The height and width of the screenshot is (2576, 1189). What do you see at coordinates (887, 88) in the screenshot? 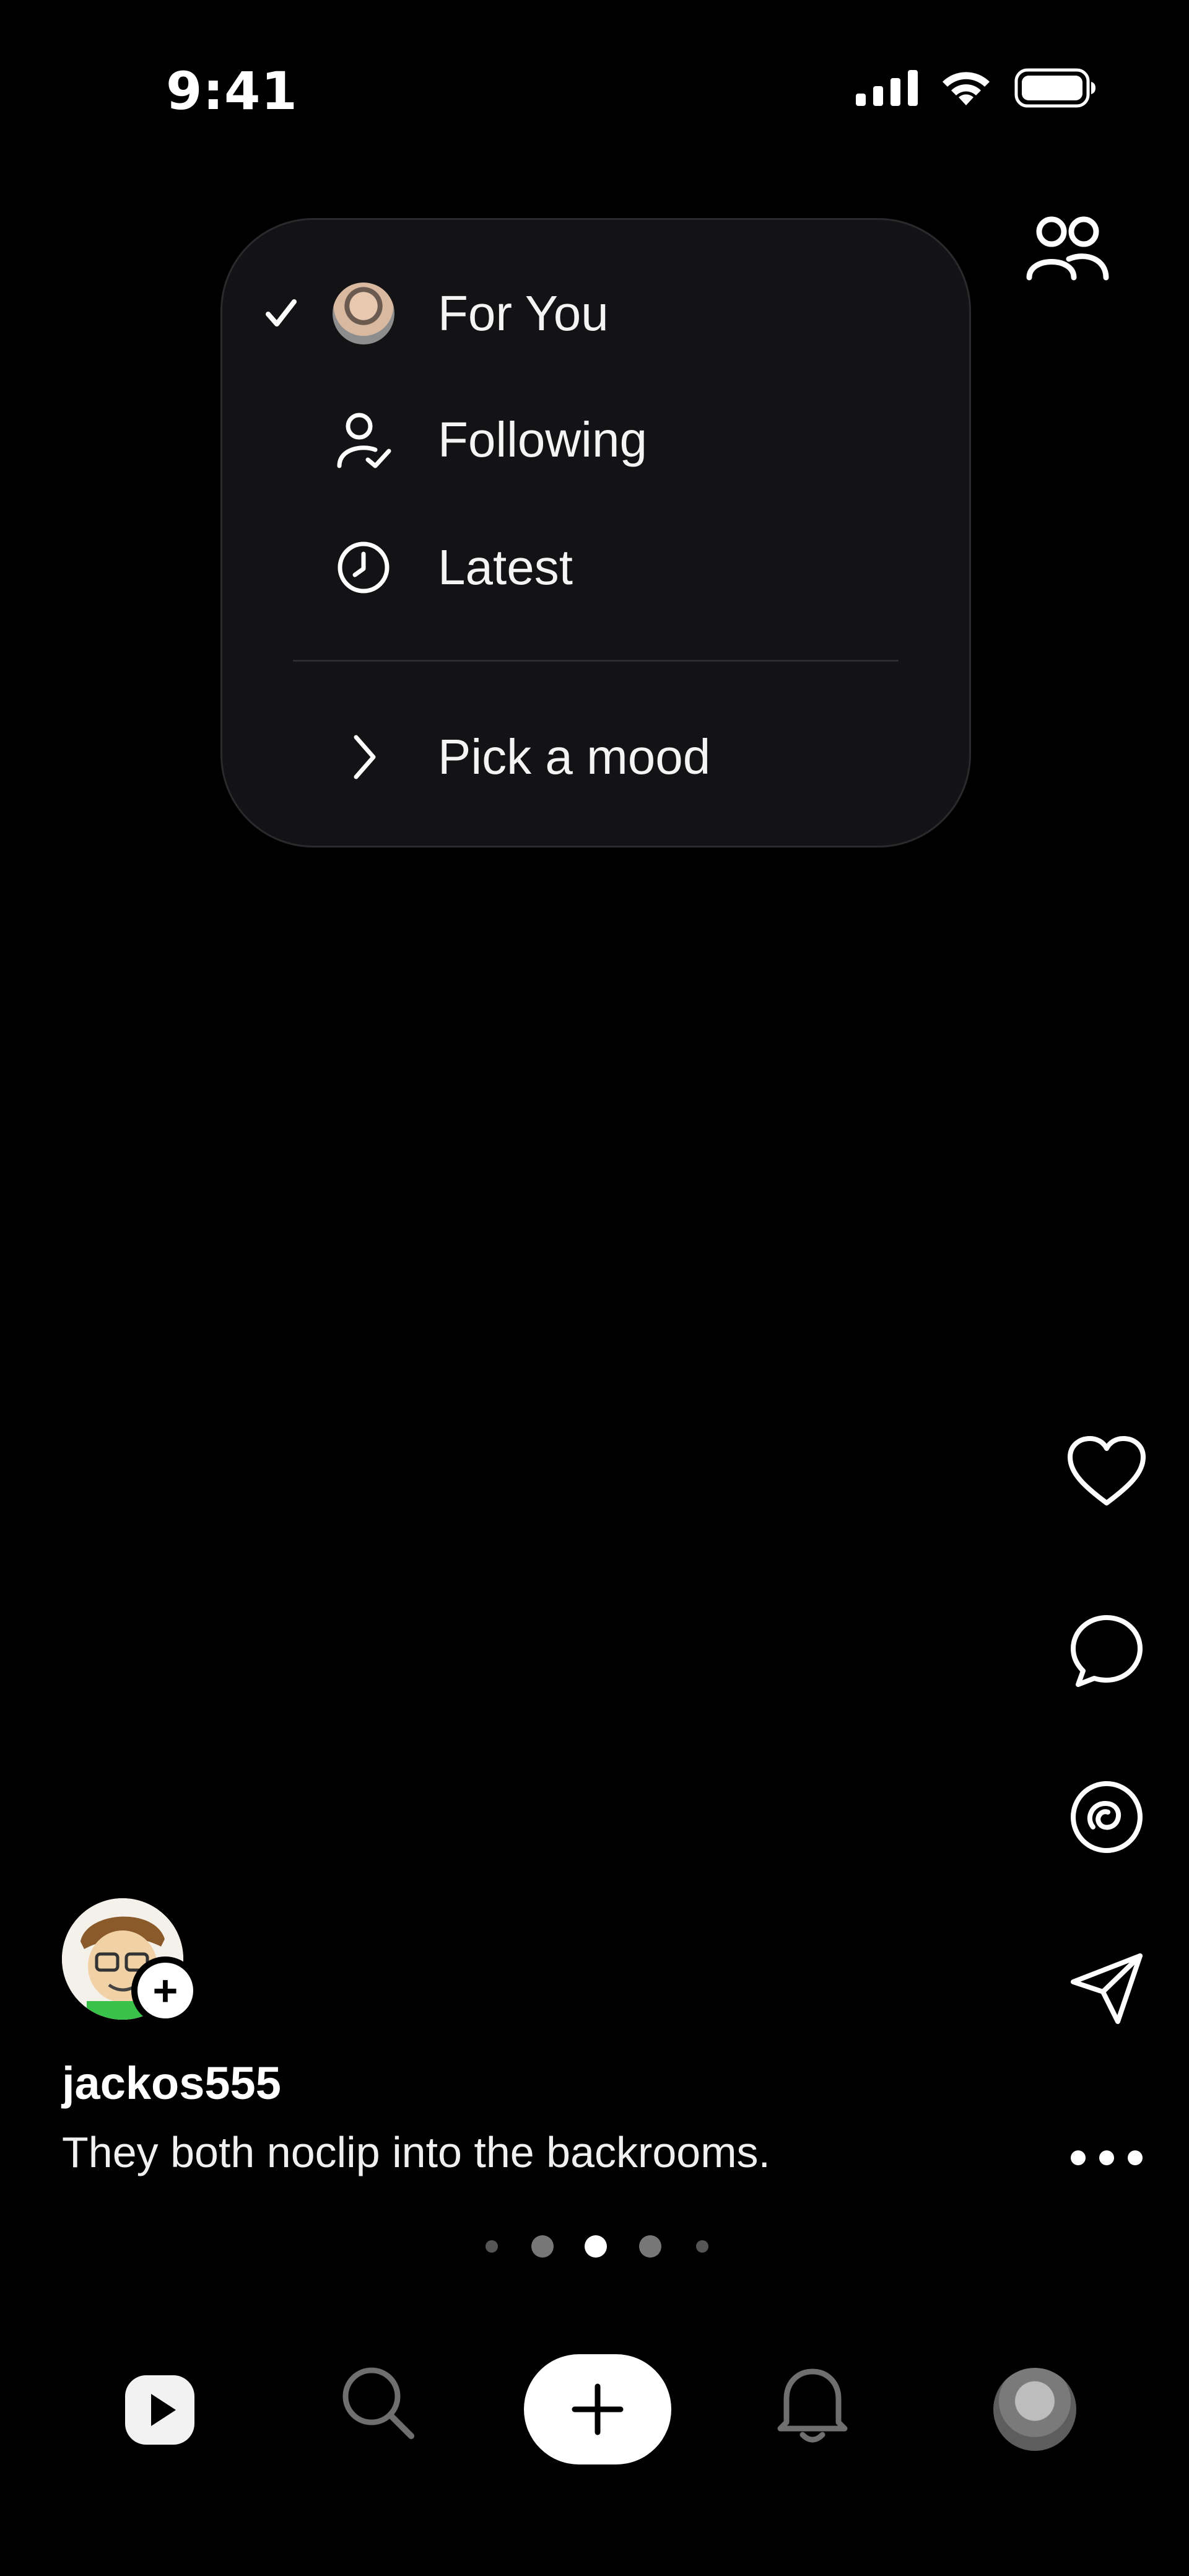
I see `cellular-signal-icon` at bounding box center [887, 88].